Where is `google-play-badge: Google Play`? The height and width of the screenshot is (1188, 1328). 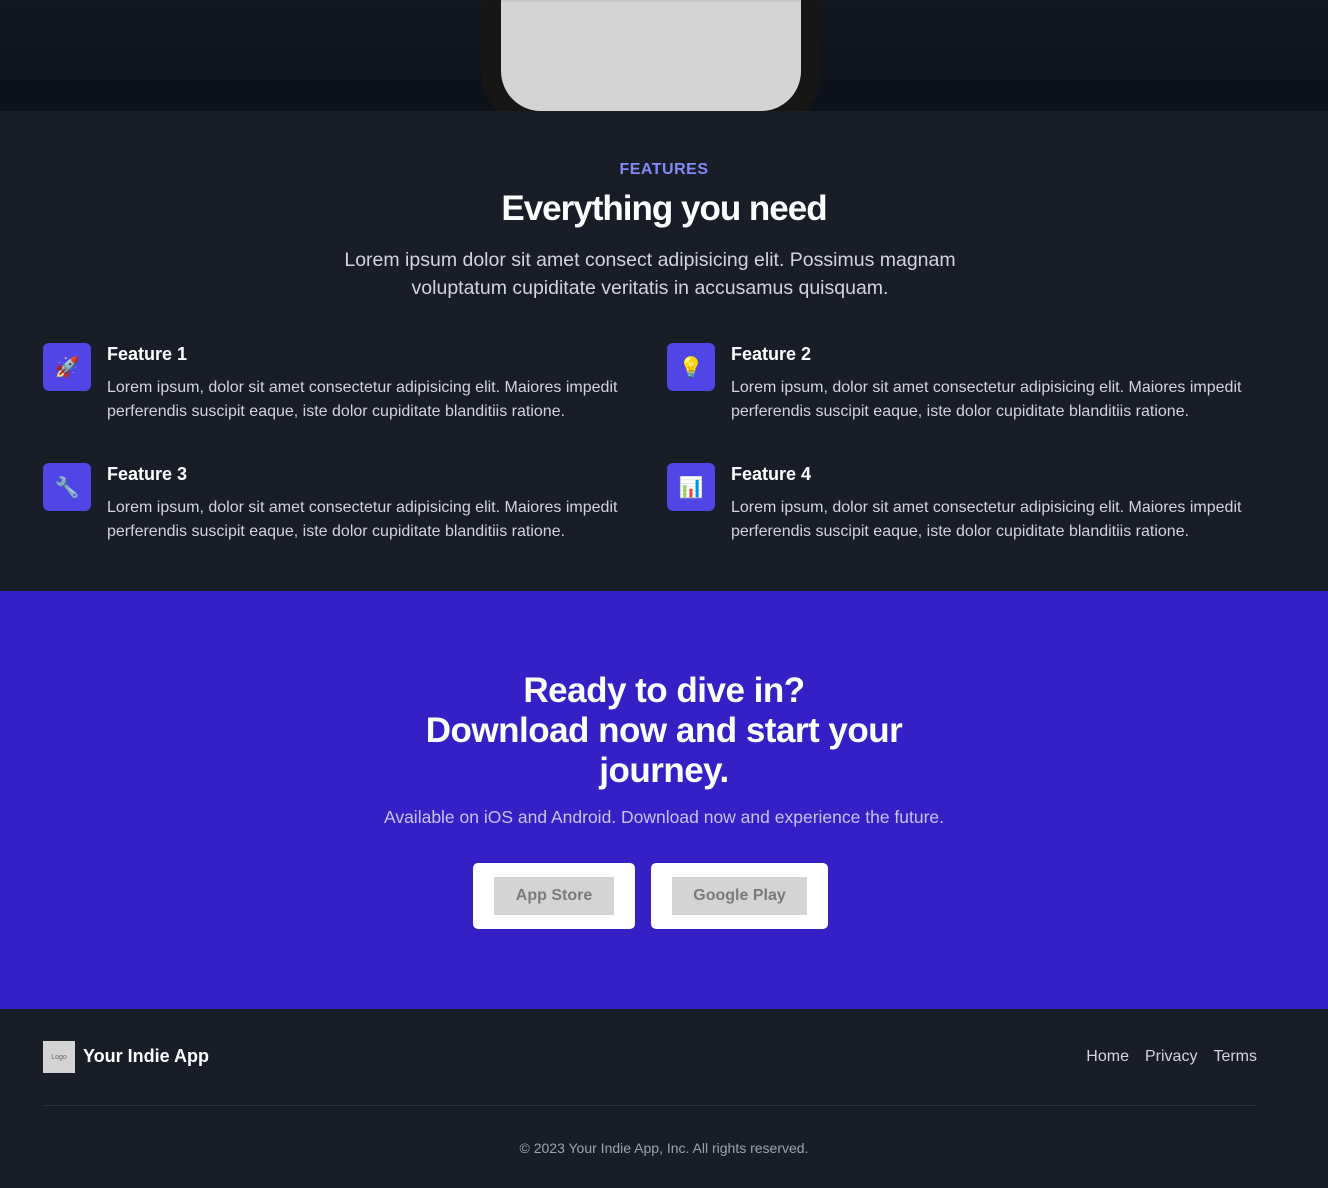
google-play-badge: Google Play is located at coordinates (739, 896).